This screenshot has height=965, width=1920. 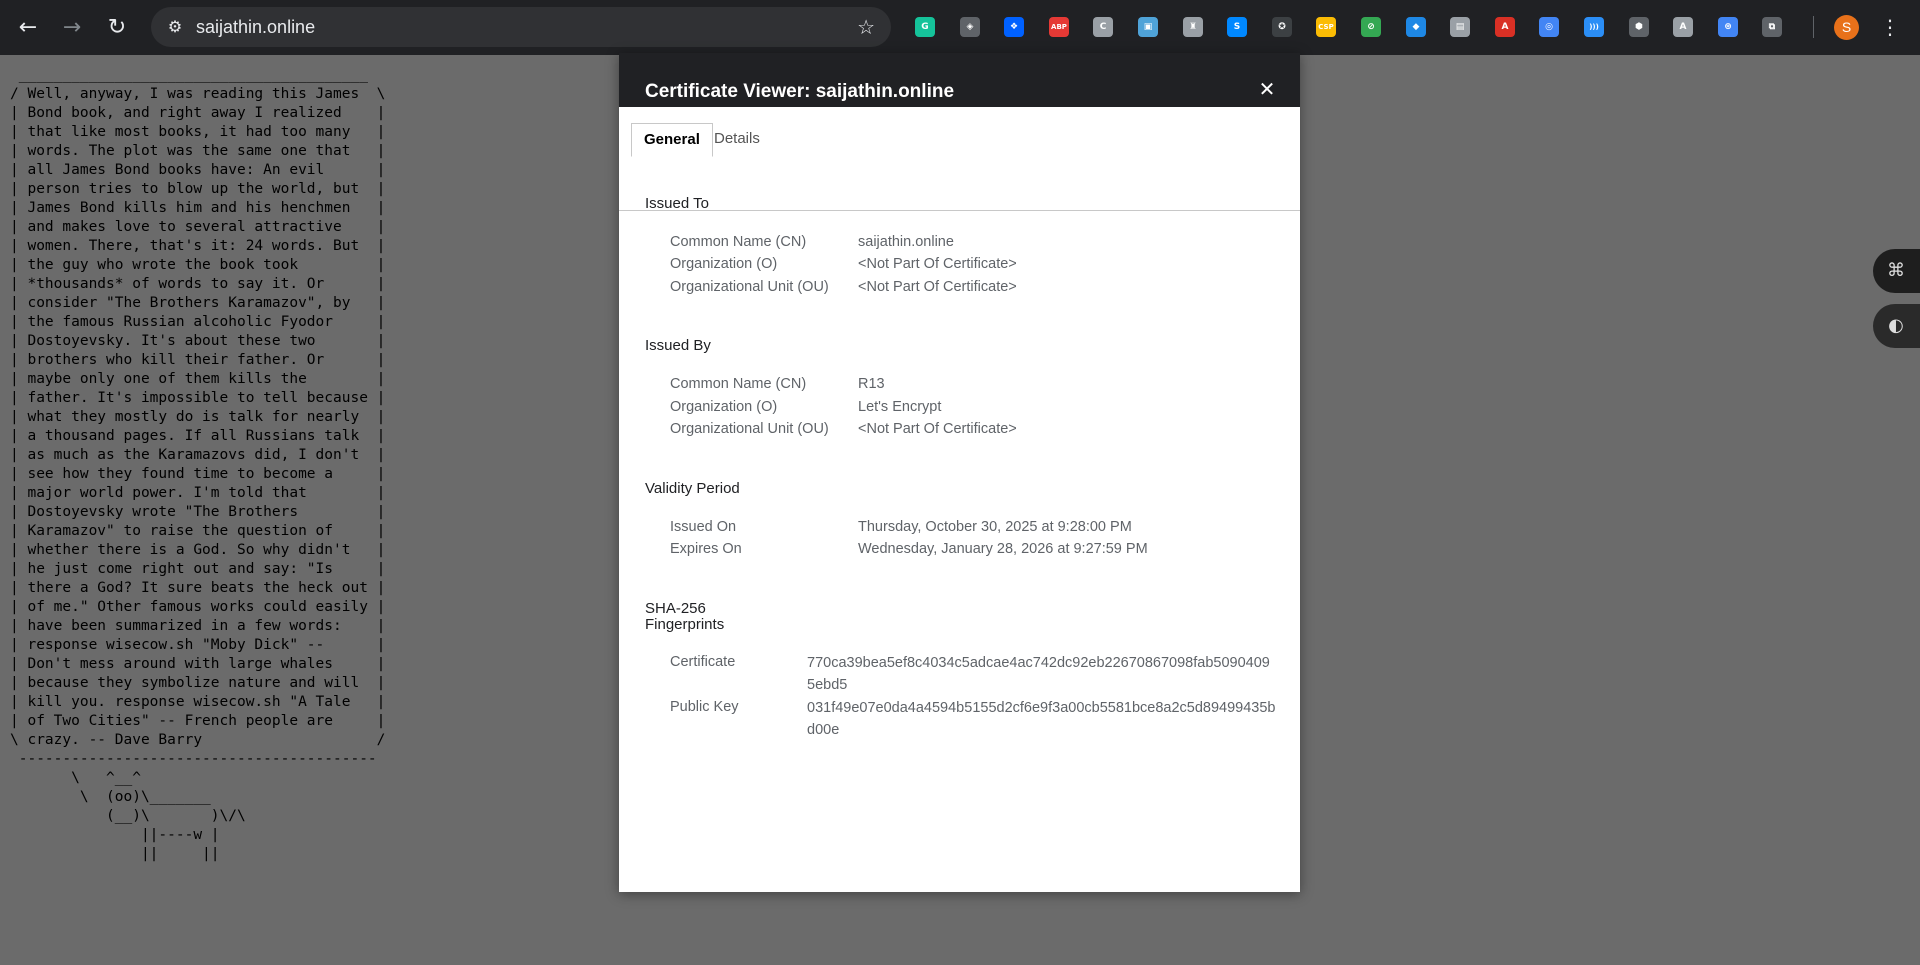 What do you see at coordinates (1890, 27) in the screenshot?
I see `more-menu-icon: ⋮` at bounding box center [1890, 27].